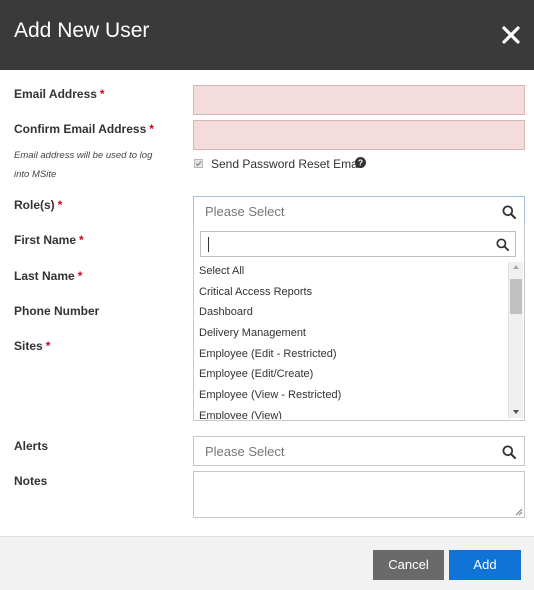  Describe the element at coordinates (49, 240) in the screenshot. I see `first-name-label: First Name *` at that location.